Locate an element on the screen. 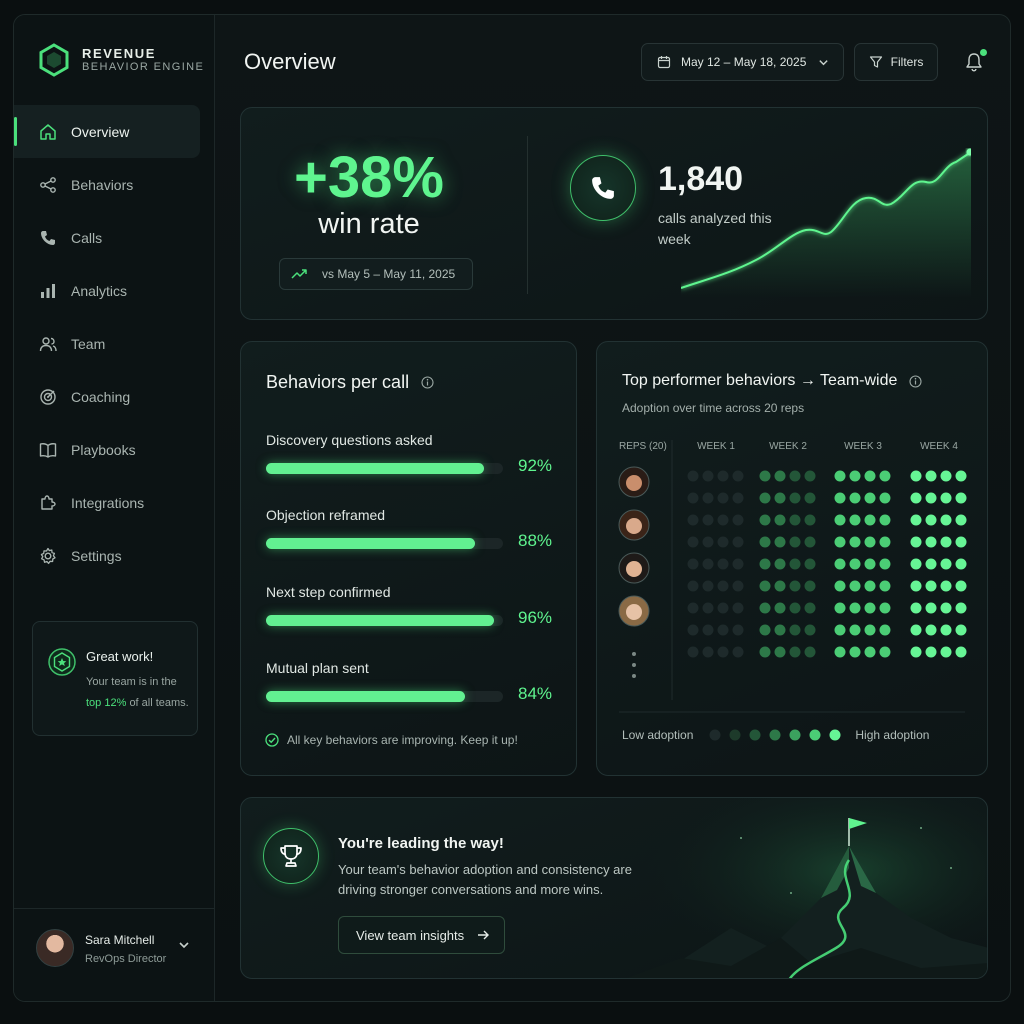 The height and width of the screenshot is (1024, 1024). sidebar-item-label: Integrations is located at coordinates (108, 502).